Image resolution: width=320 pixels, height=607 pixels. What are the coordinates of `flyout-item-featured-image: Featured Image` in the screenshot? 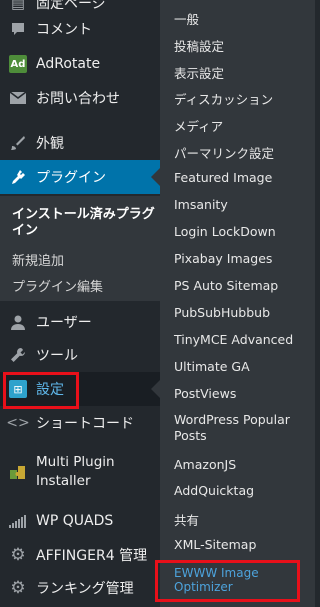 It's located at (223, 177).